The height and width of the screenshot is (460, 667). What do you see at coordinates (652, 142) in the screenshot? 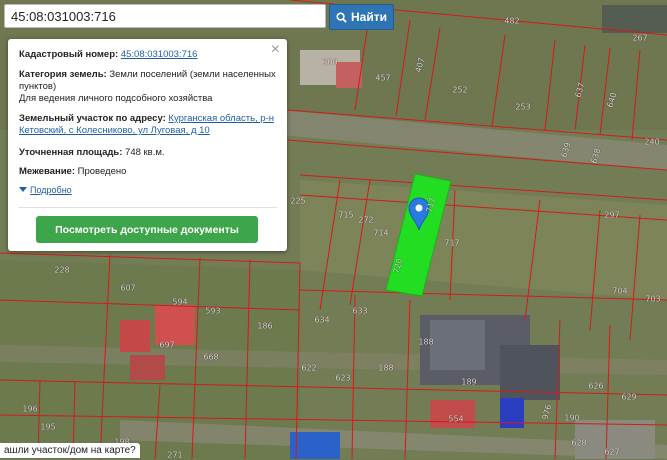
I see `plot-number-label: 240` at bounding box center [652, 142].